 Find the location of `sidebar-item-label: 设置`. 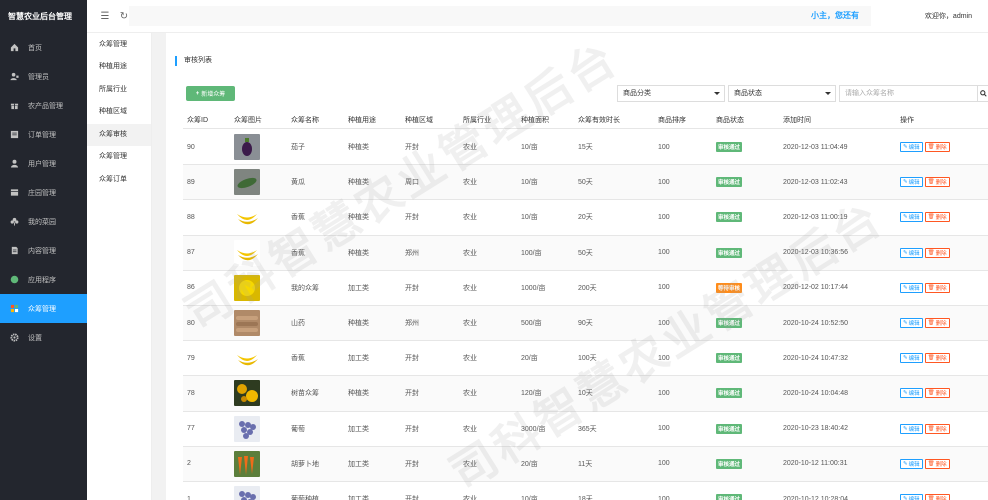

sidebar-item-label: 设置 is located at coordinates (35, 338).